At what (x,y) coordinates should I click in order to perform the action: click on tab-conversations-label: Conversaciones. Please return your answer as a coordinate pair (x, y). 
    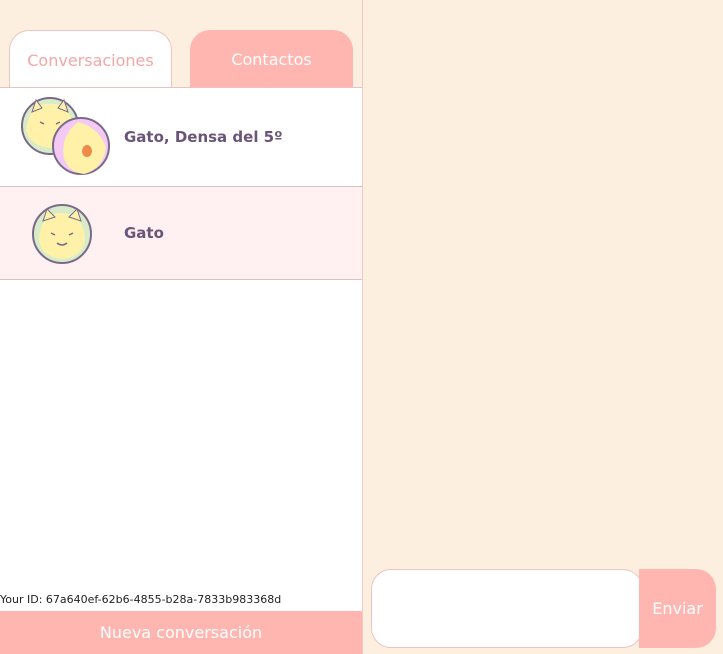
    Looking at the image, I should click on (90, 60).